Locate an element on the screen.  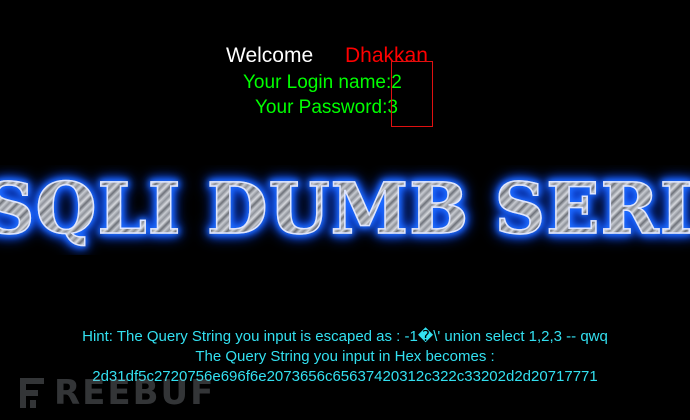
welcome-label: Welcome is located at coordinates (270, 55).